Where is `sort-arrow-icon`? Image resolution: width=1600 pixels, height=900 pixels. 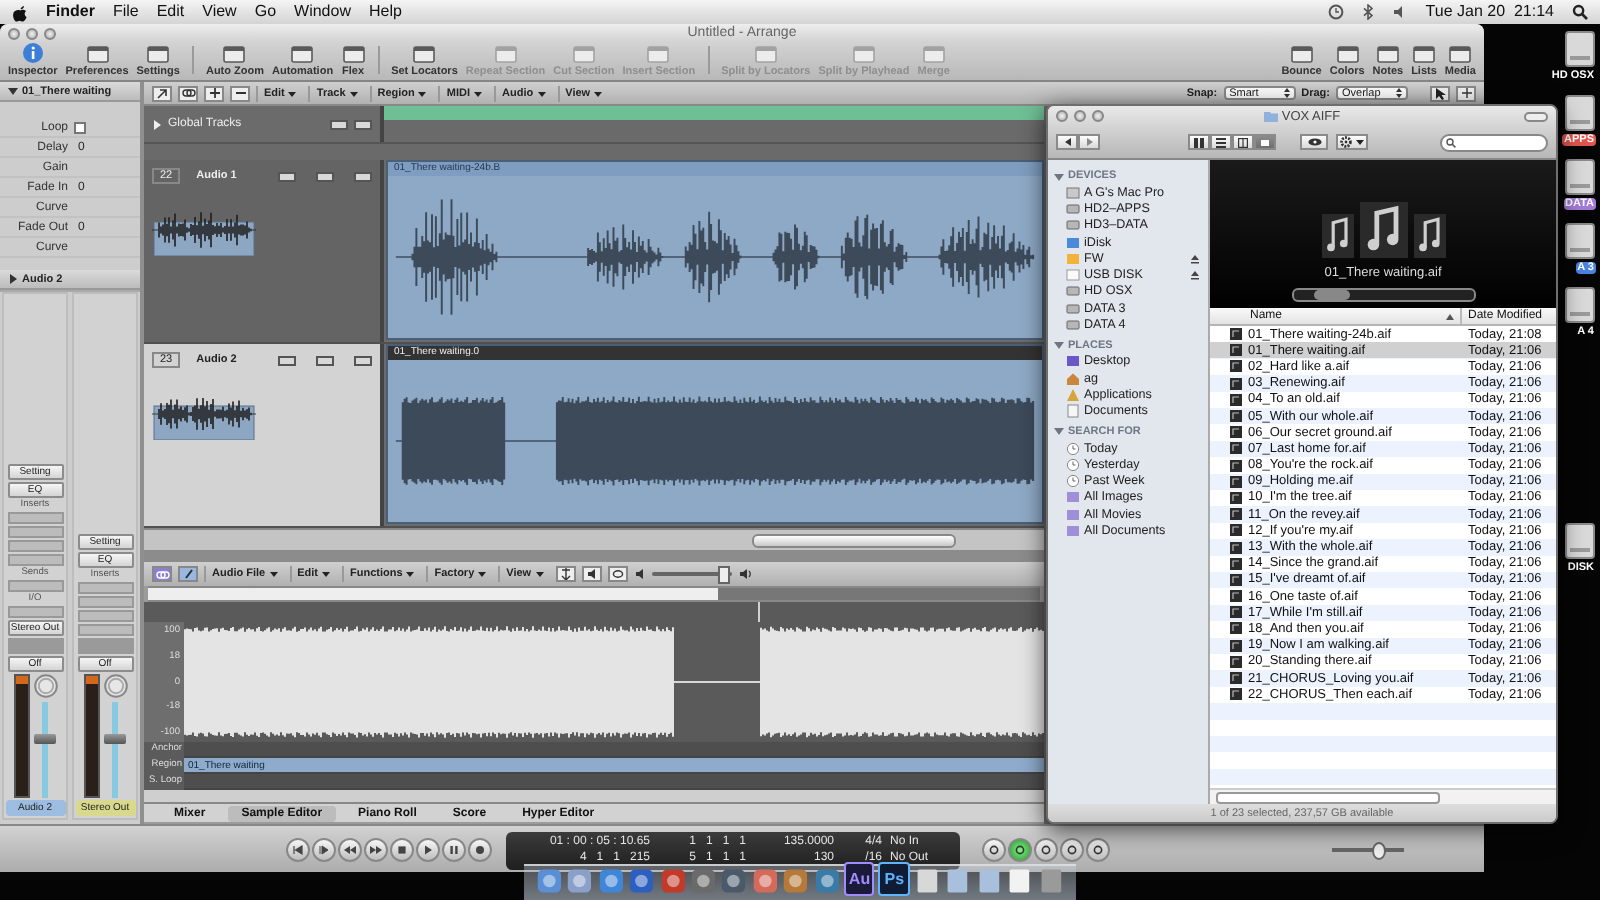 sort-arrow-icon is located at coordinates (1450, 316).